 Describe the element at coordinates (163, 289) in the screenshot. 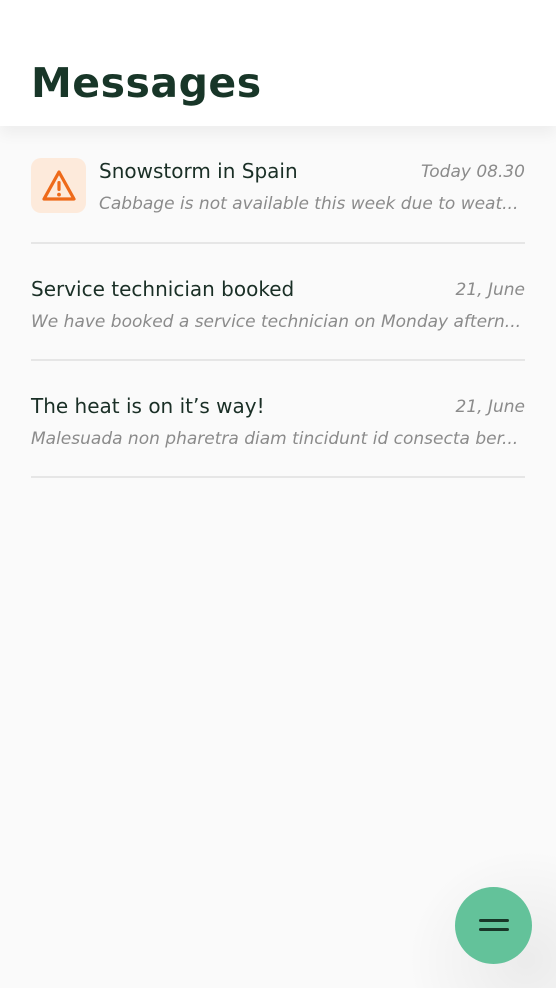

I see `message-title: Service technician booked` at that location.